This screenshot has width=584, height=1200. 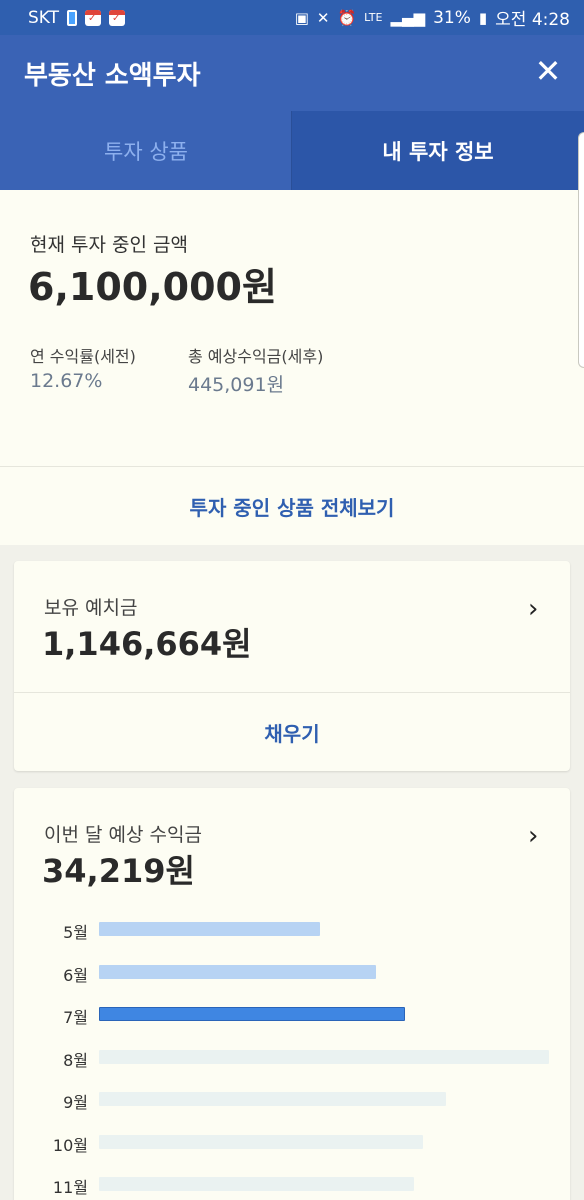 What do you see at coordinates (373, 17) in the screenshot?
I see `lte-label: LTE` at bounding box center [373, 17].